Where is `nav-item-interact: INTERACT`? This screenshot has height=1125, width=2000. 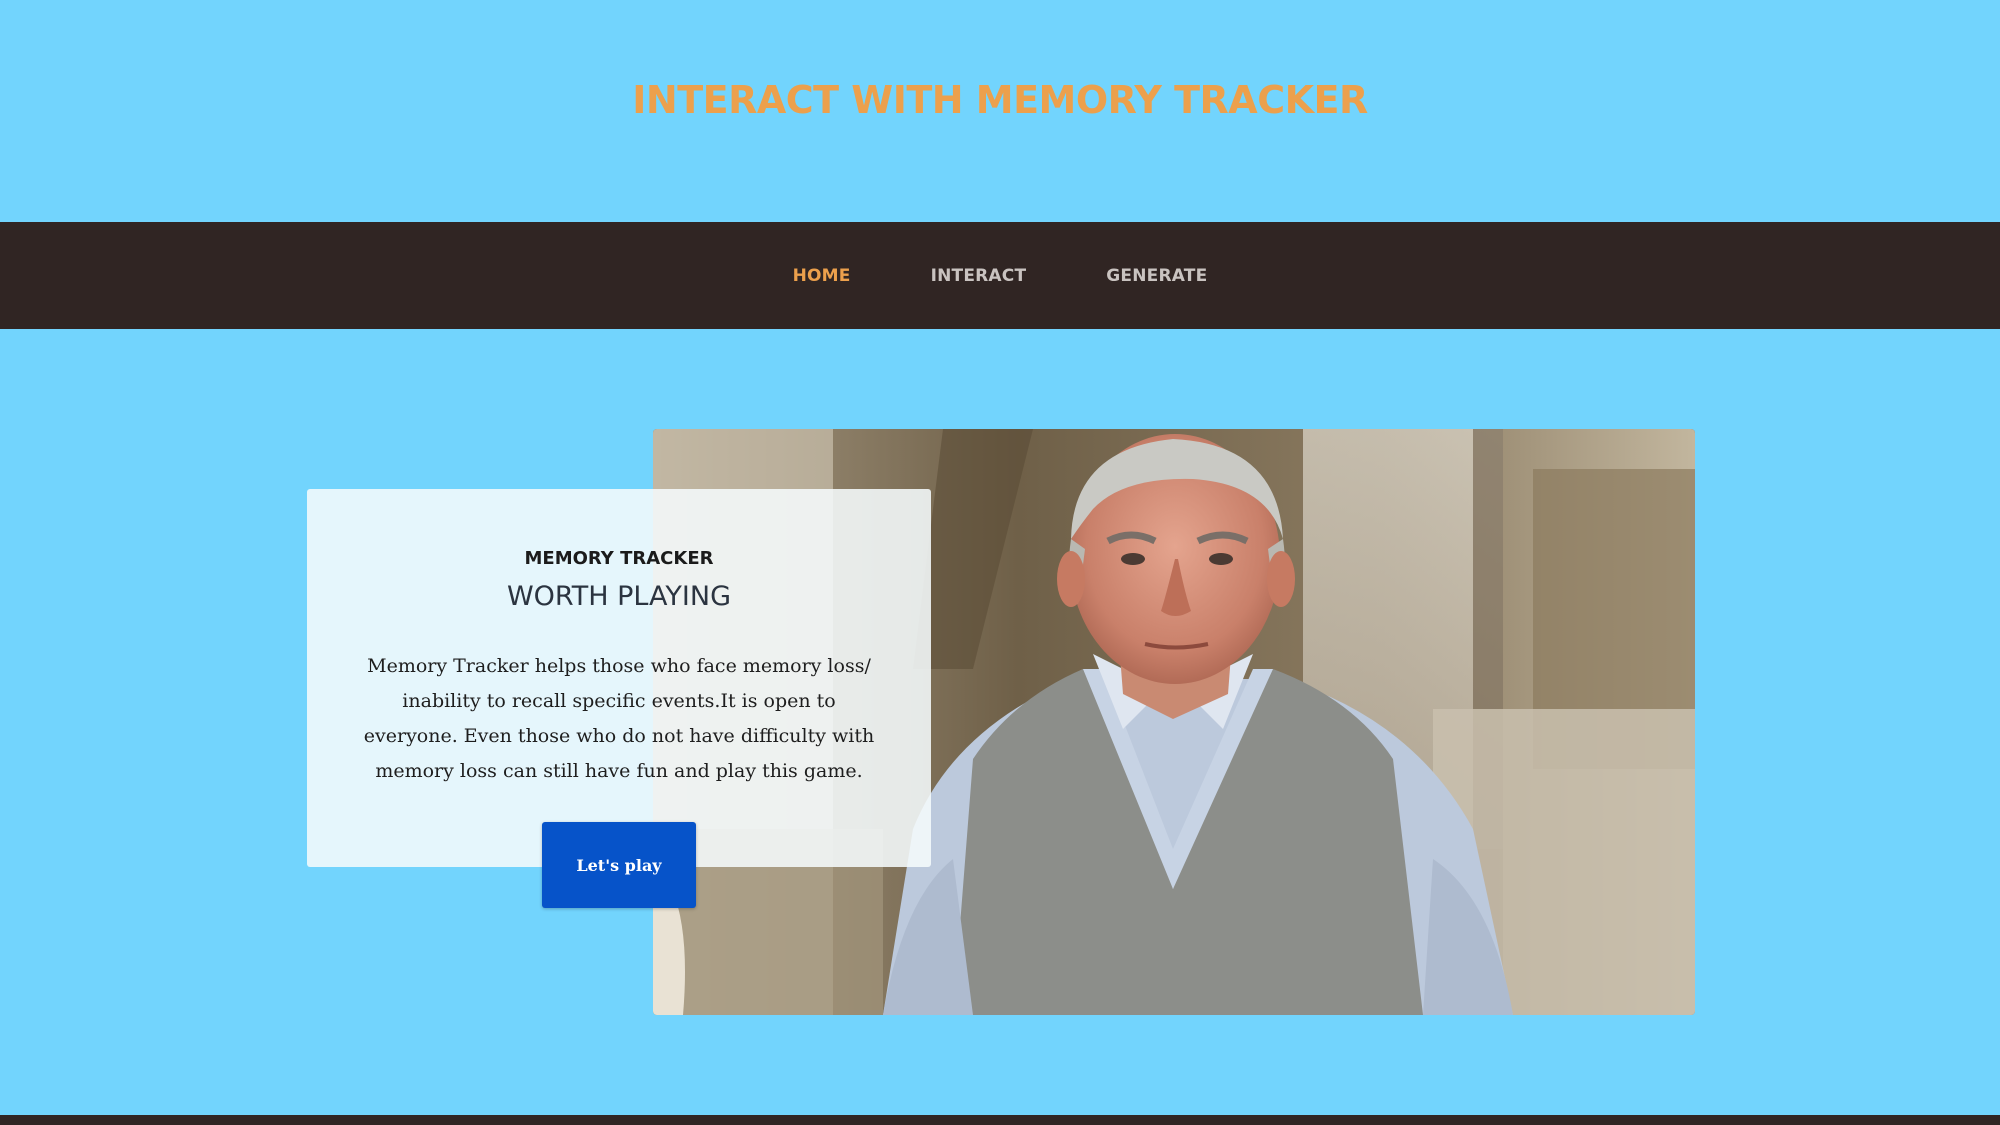 nav-item-interact: INTERACT is located at coordinates (979, 276).